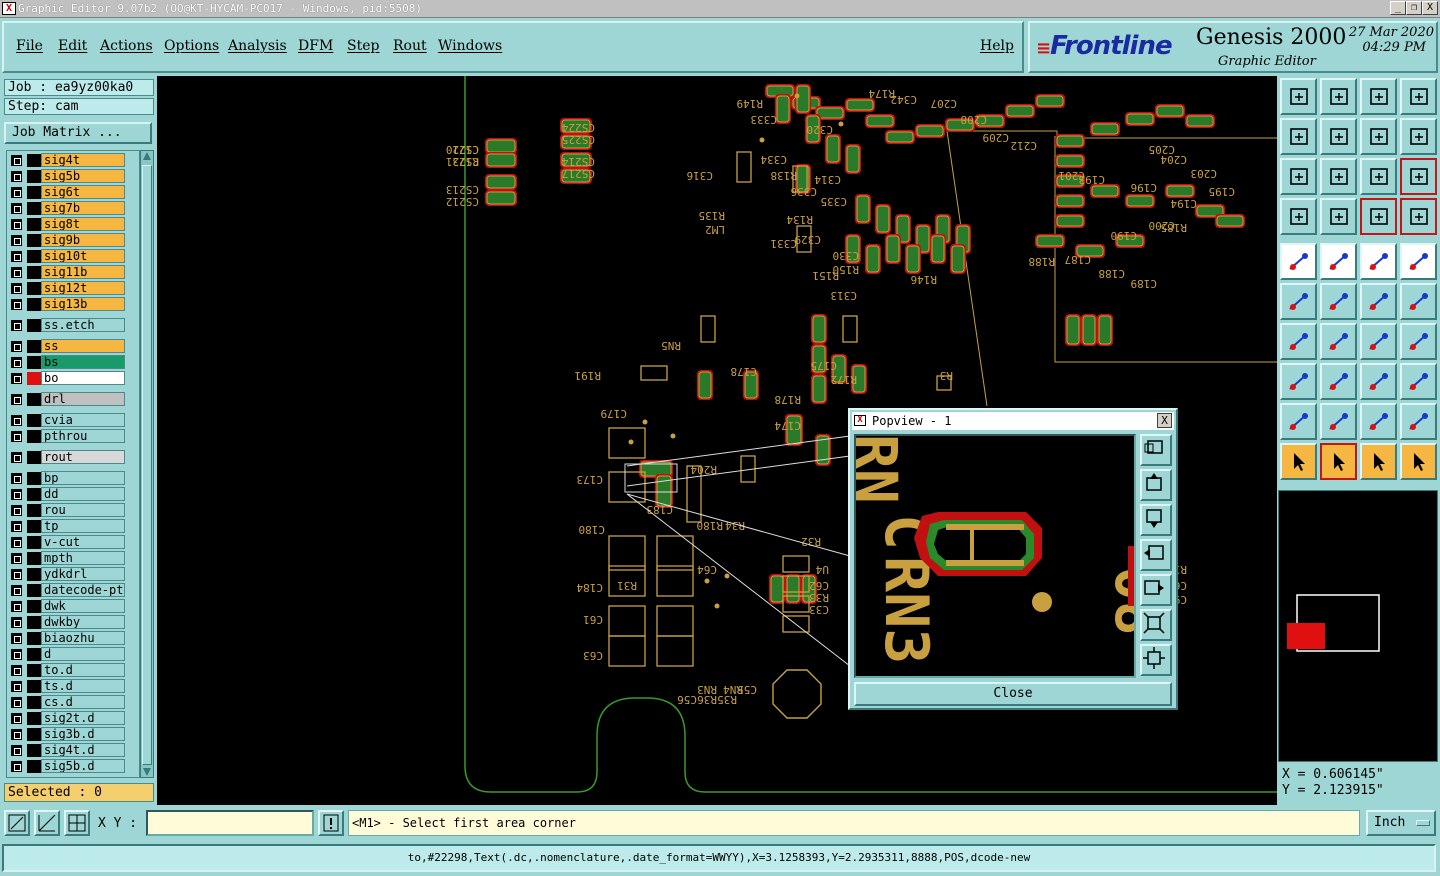  I want to click on layer-name: sig10t, so click(83, 256).